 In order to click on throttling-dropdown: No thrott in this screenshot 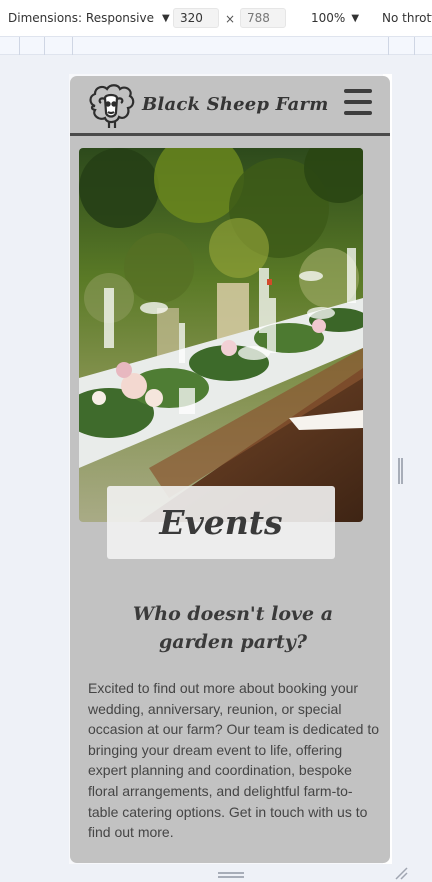, I will do `click(407, 18)`.